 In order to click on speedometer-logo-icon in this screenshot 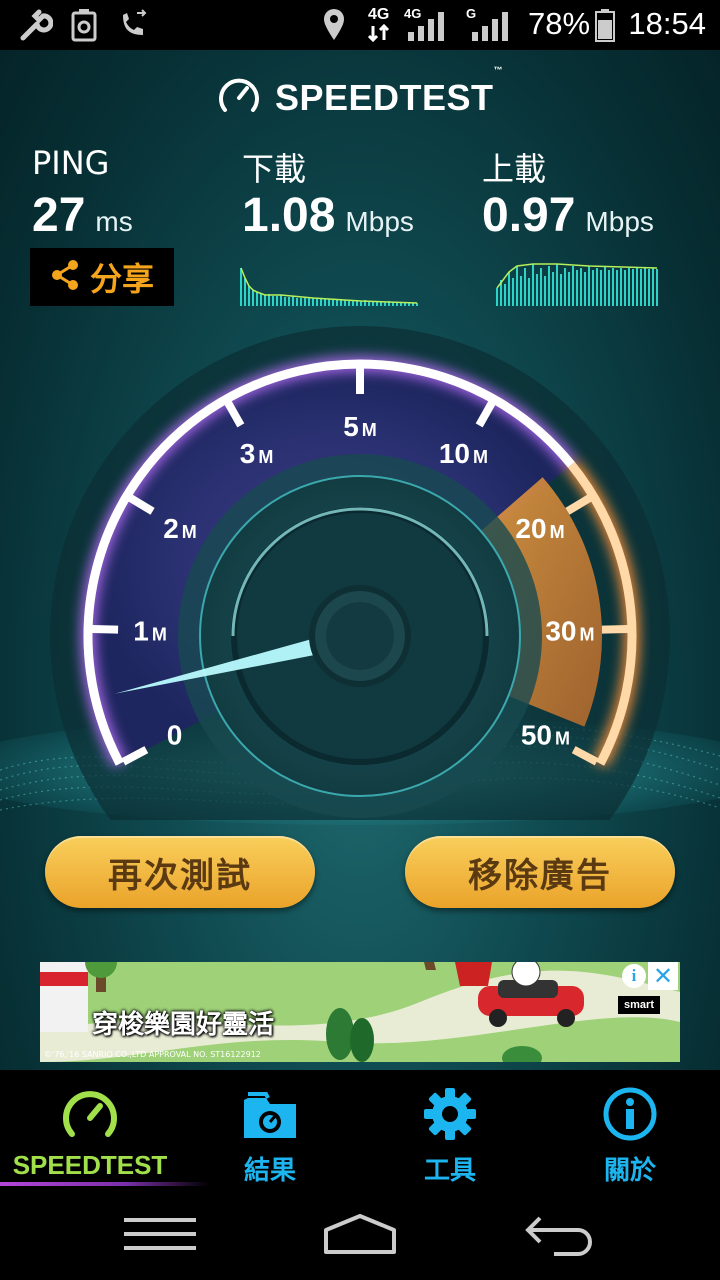, I will do `click(239, 98)`.